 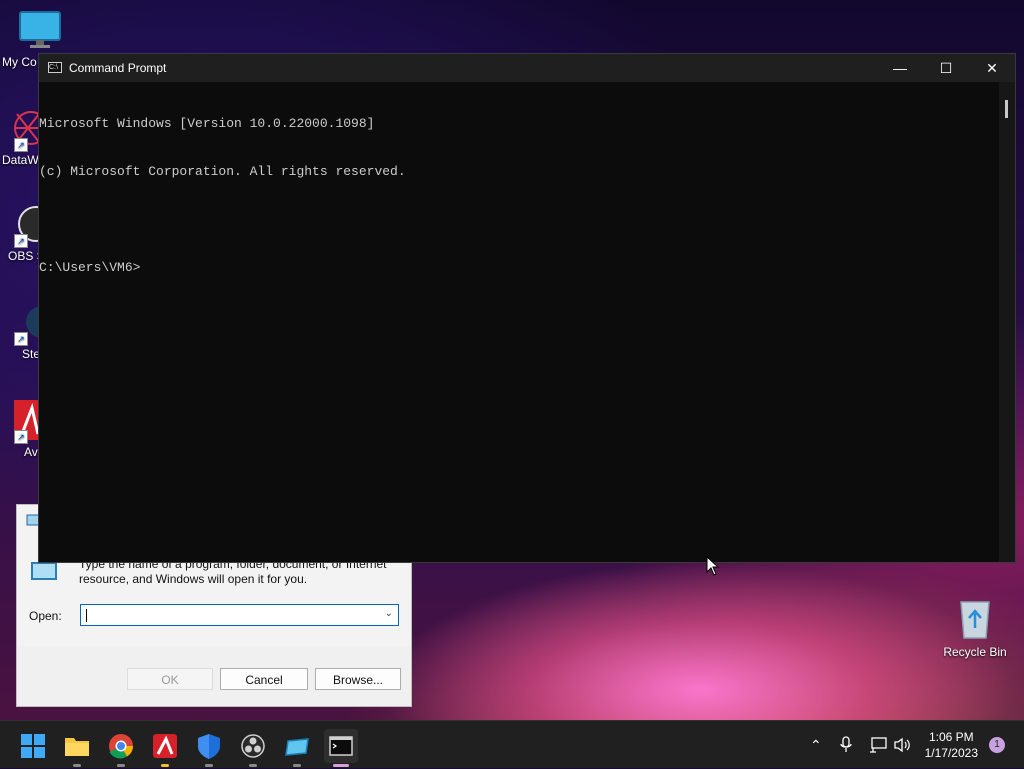 What do you see at coordinates (45, 616) in the screenshot?
I see `open-label: Open:` at bounding box center [45, 616].